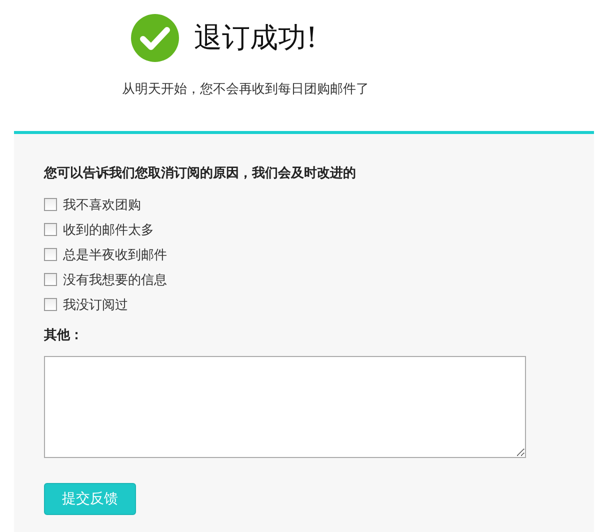  I want to click on check-icon, so click(155, 38).